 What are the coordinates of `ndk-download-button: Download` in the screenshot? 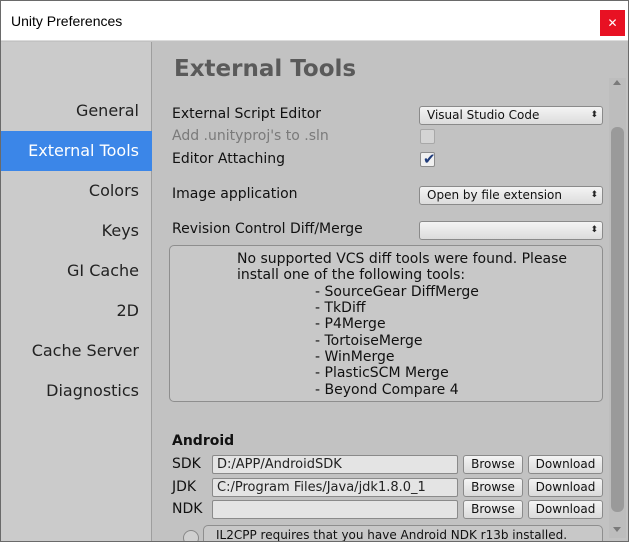 It's located at (565, 509).